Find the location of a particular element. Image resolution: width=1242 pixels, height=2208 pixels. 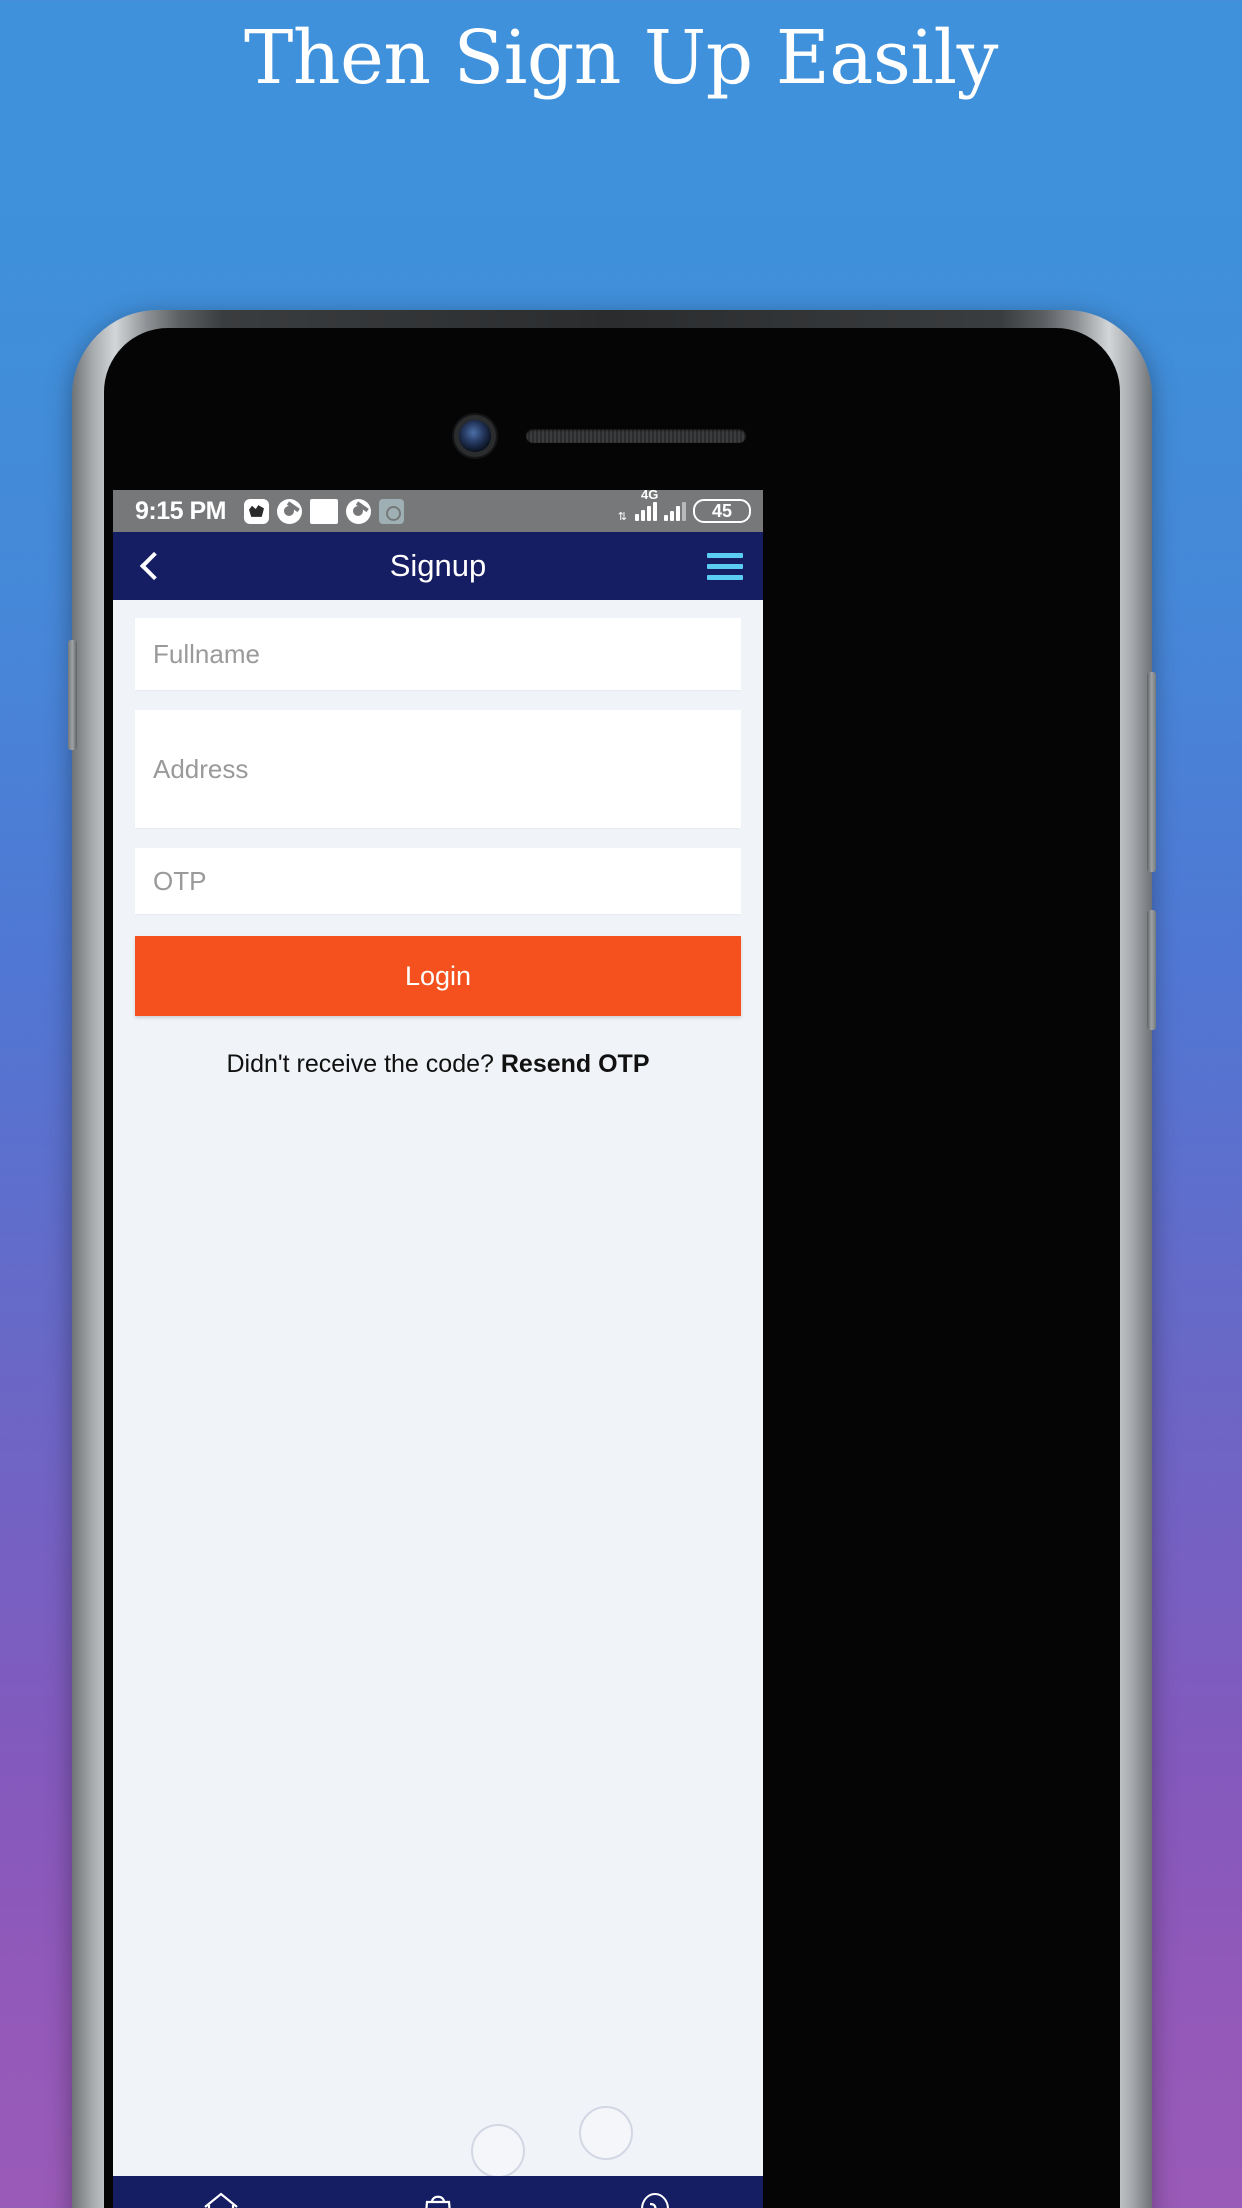

network-type-label: 4G is located at coordinates (650, 496).